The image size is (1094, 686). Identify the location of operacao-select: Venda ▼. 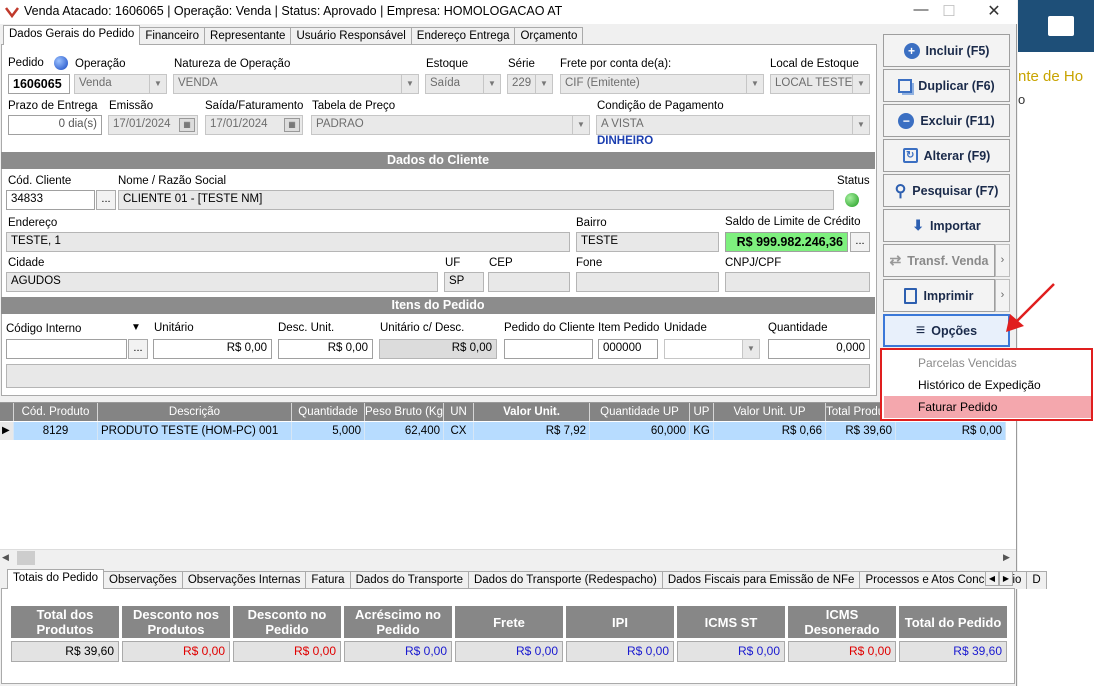
(120, 84).